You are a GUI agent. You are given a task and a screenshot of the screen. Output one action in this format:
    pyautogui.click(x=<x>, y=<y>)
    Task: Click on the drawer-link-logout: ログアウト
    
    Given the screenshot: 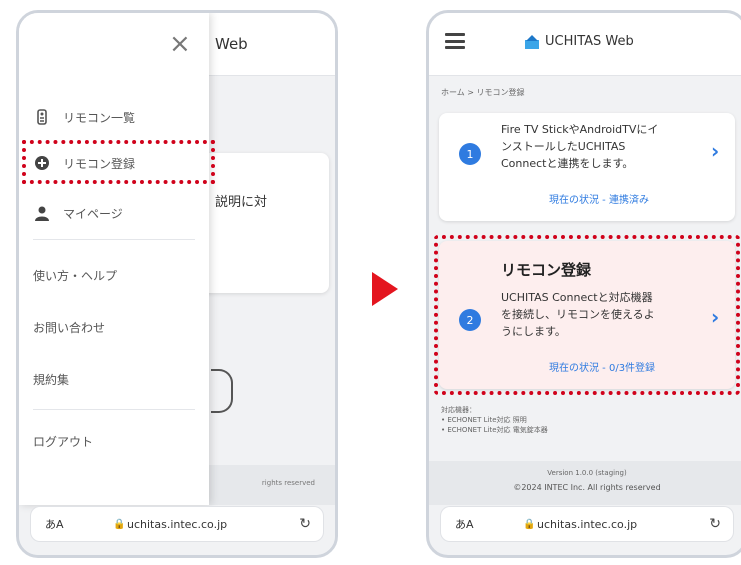 What is the action you would take?
    pyautogui.click(x=63, y=441)
    